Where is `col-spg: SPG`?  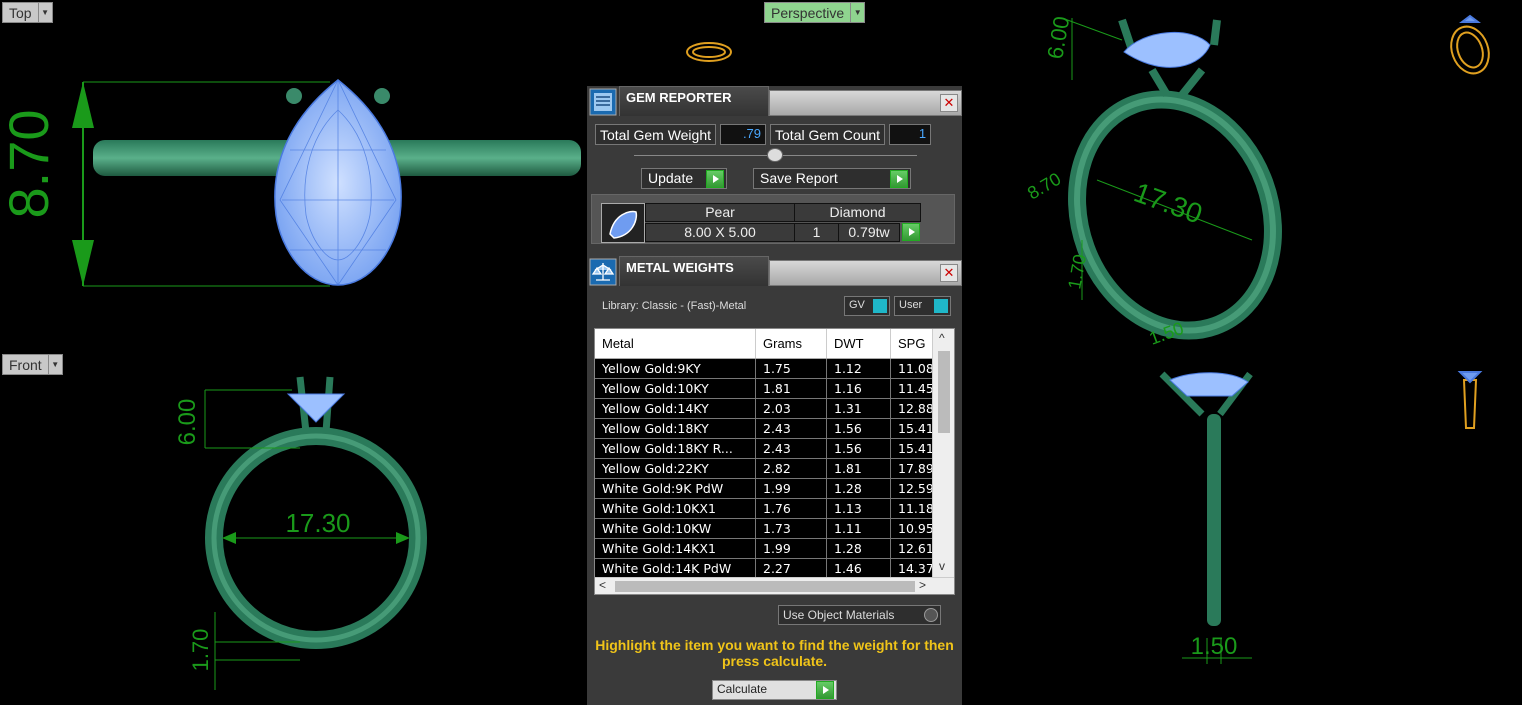 col-spg: SPG is located at coordinates (912, 343).